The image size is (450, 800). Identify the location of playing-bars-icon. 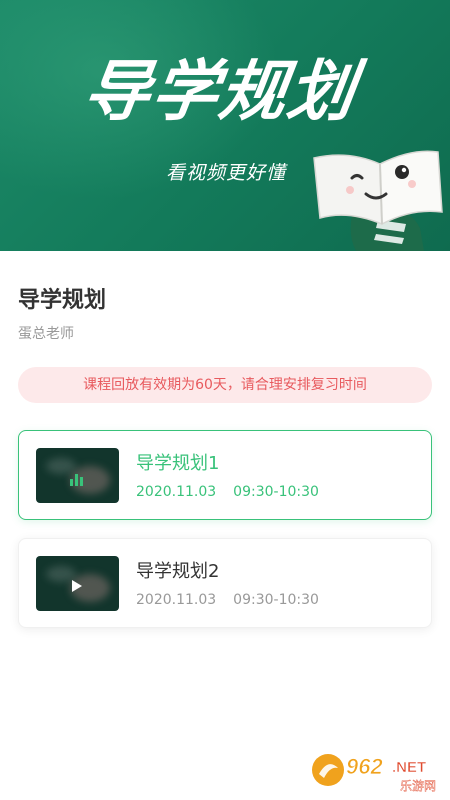
(76, 480).